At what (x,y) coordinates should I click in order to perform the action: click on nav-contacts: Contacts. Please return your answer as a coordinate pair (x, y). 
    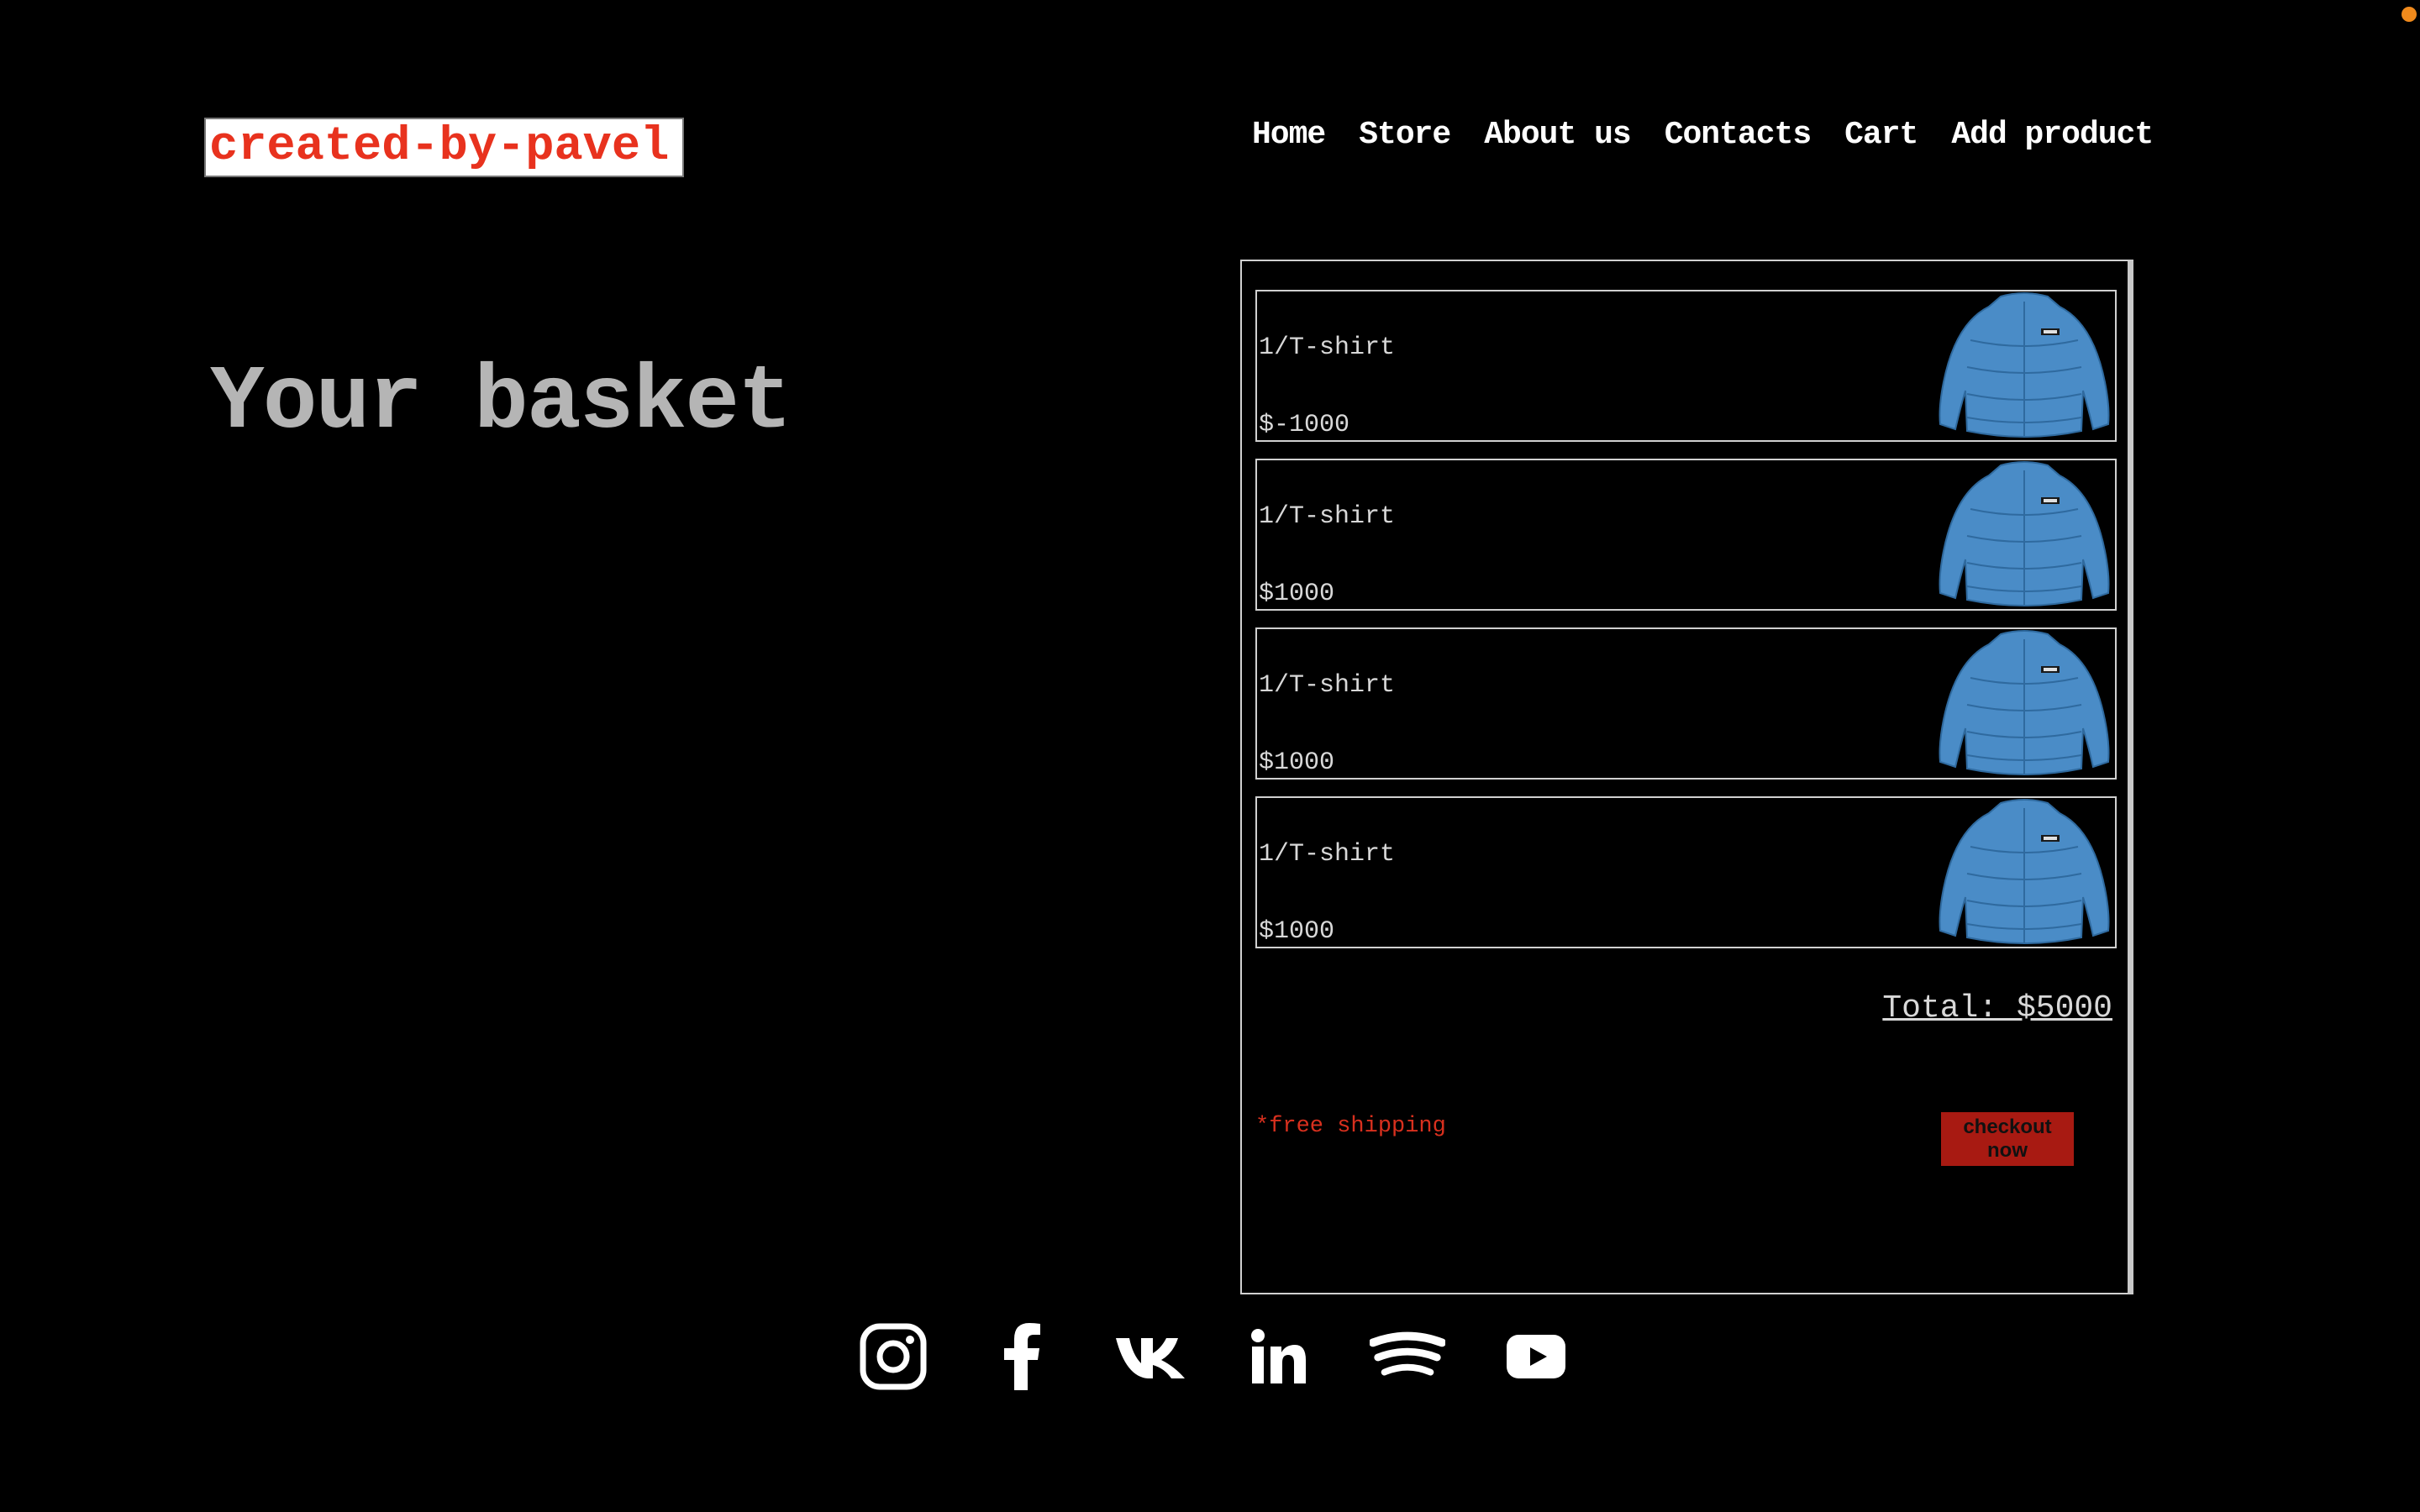
    Looking at the image, I should click on (1739, 135).